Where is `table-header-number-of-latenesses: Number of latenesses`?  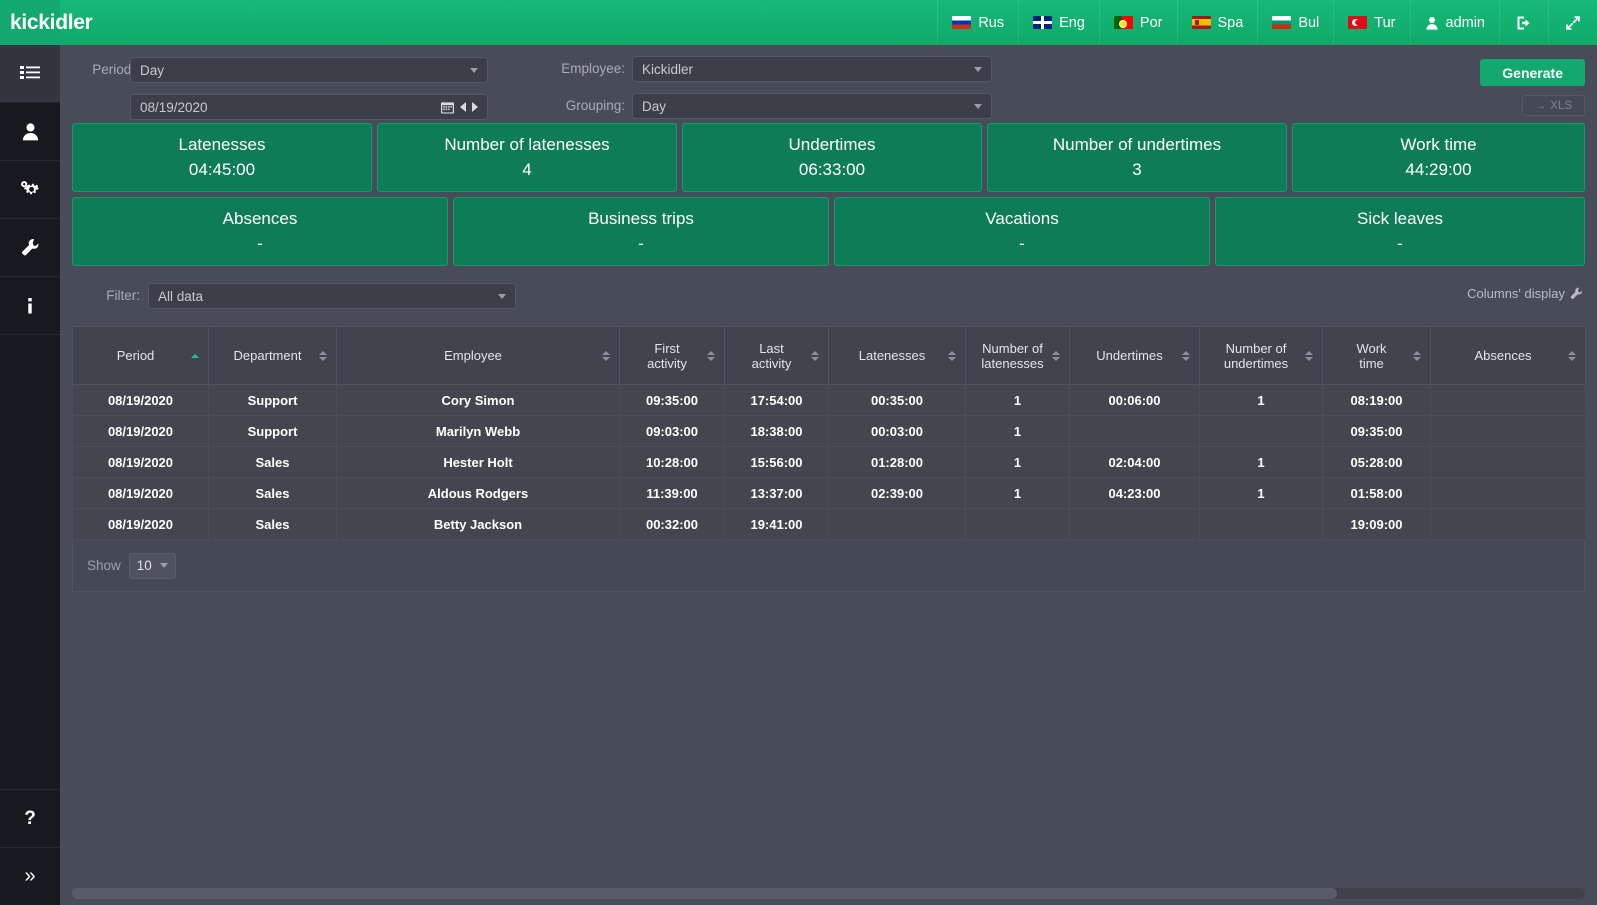
table-header-number-of-latenesses: Number of latenesses is located at coordinates (1017, 355).